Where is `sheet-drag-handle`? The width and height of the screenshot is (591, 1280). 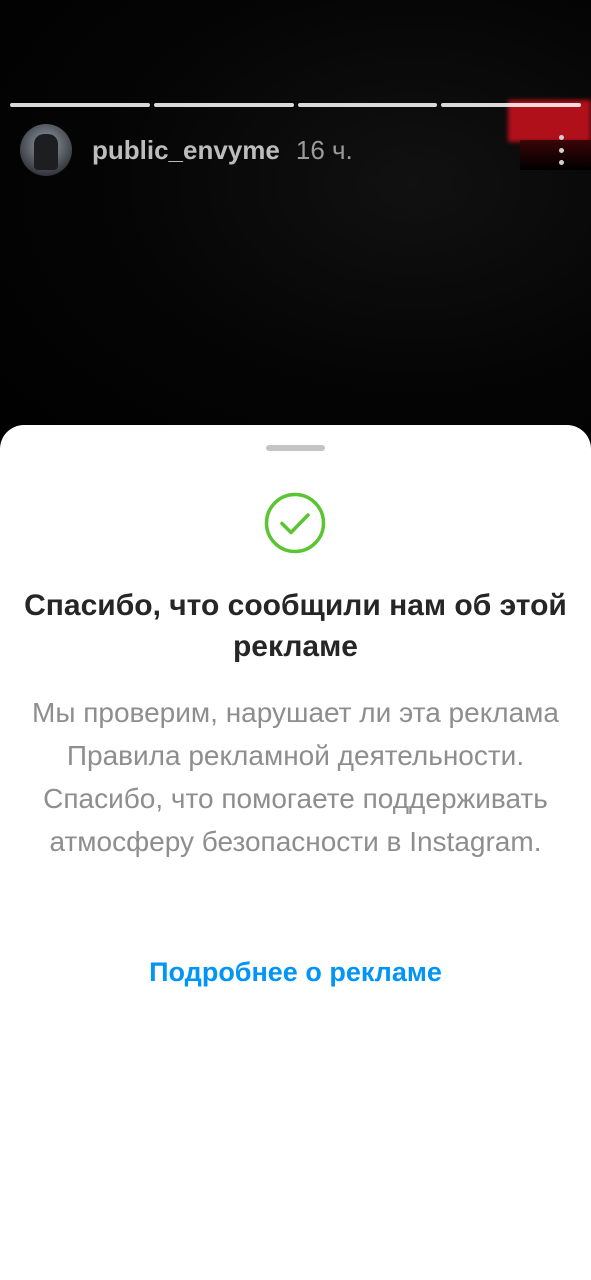 sheet-drag-handle is located at coordinates (295, 448).